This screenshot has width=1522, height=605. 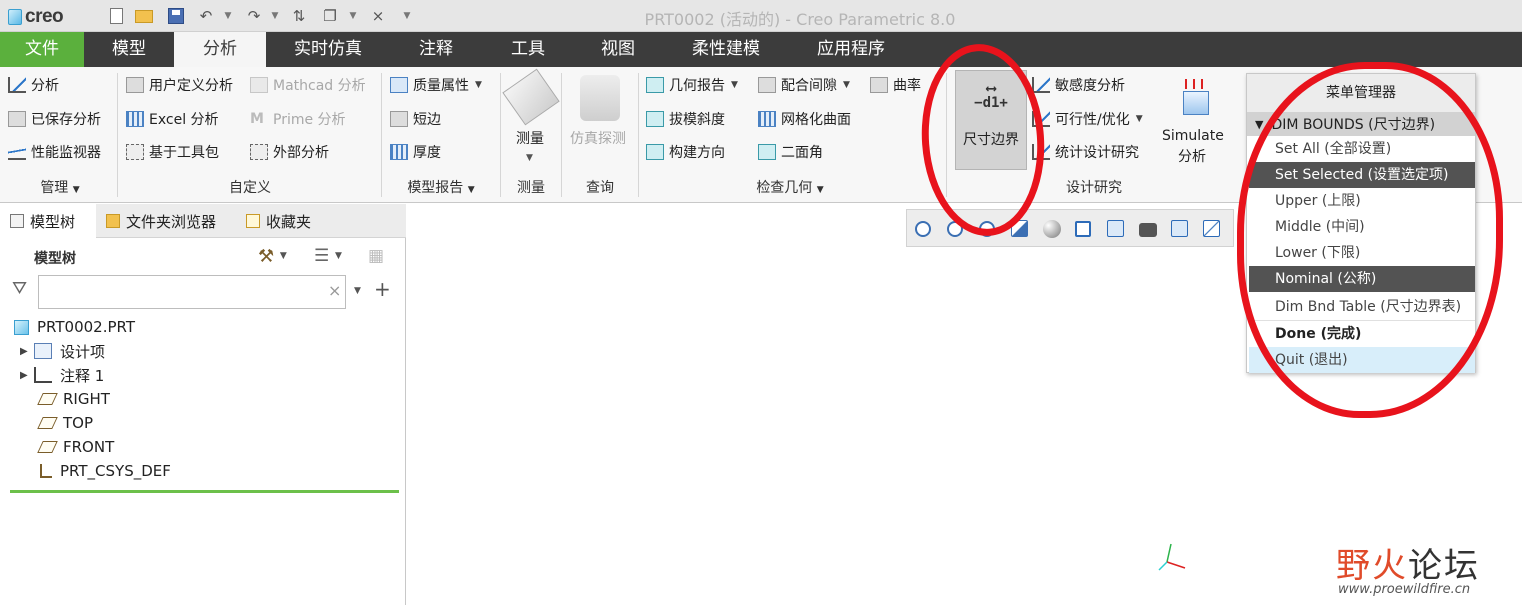 I want to click on menu-item-nominal: Nominal (公称), so click(x=1362, y=279).